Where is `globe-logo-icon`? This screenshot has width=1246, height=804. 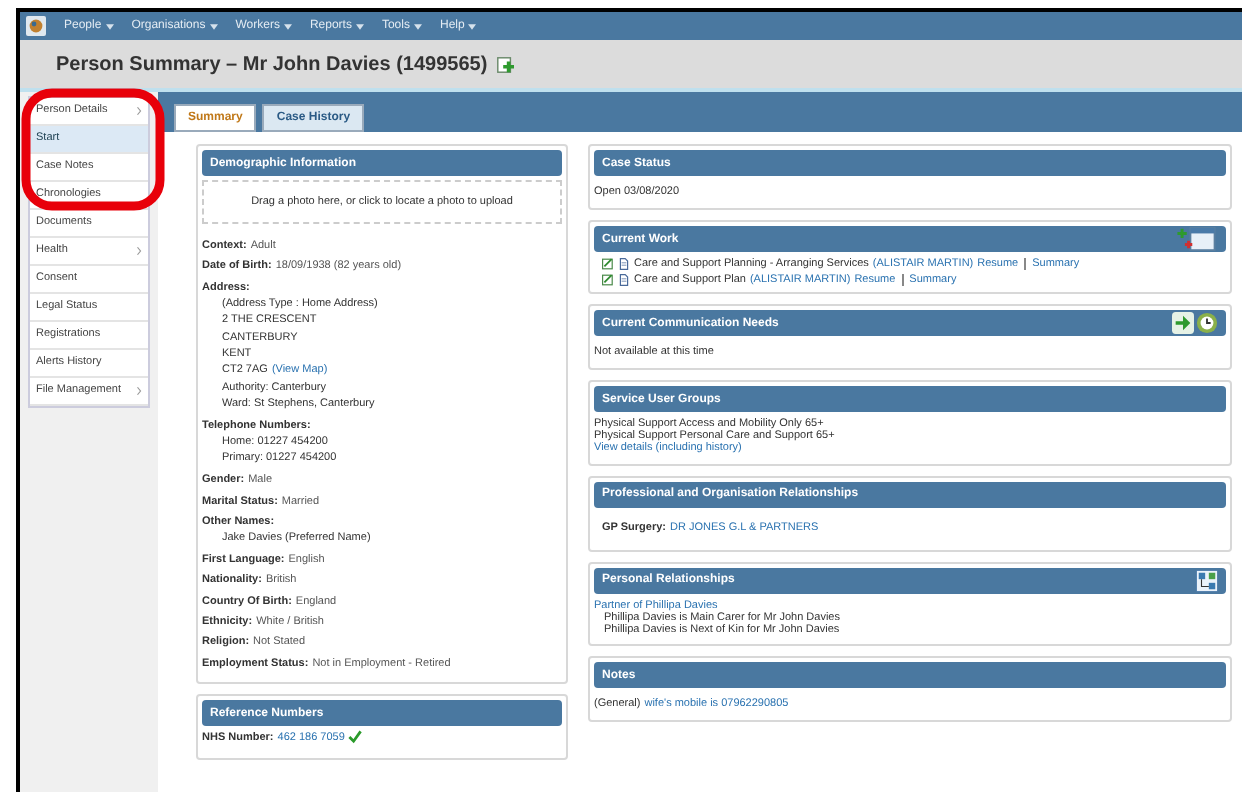 globe-logo-icon is located at coordinates (36, 26).